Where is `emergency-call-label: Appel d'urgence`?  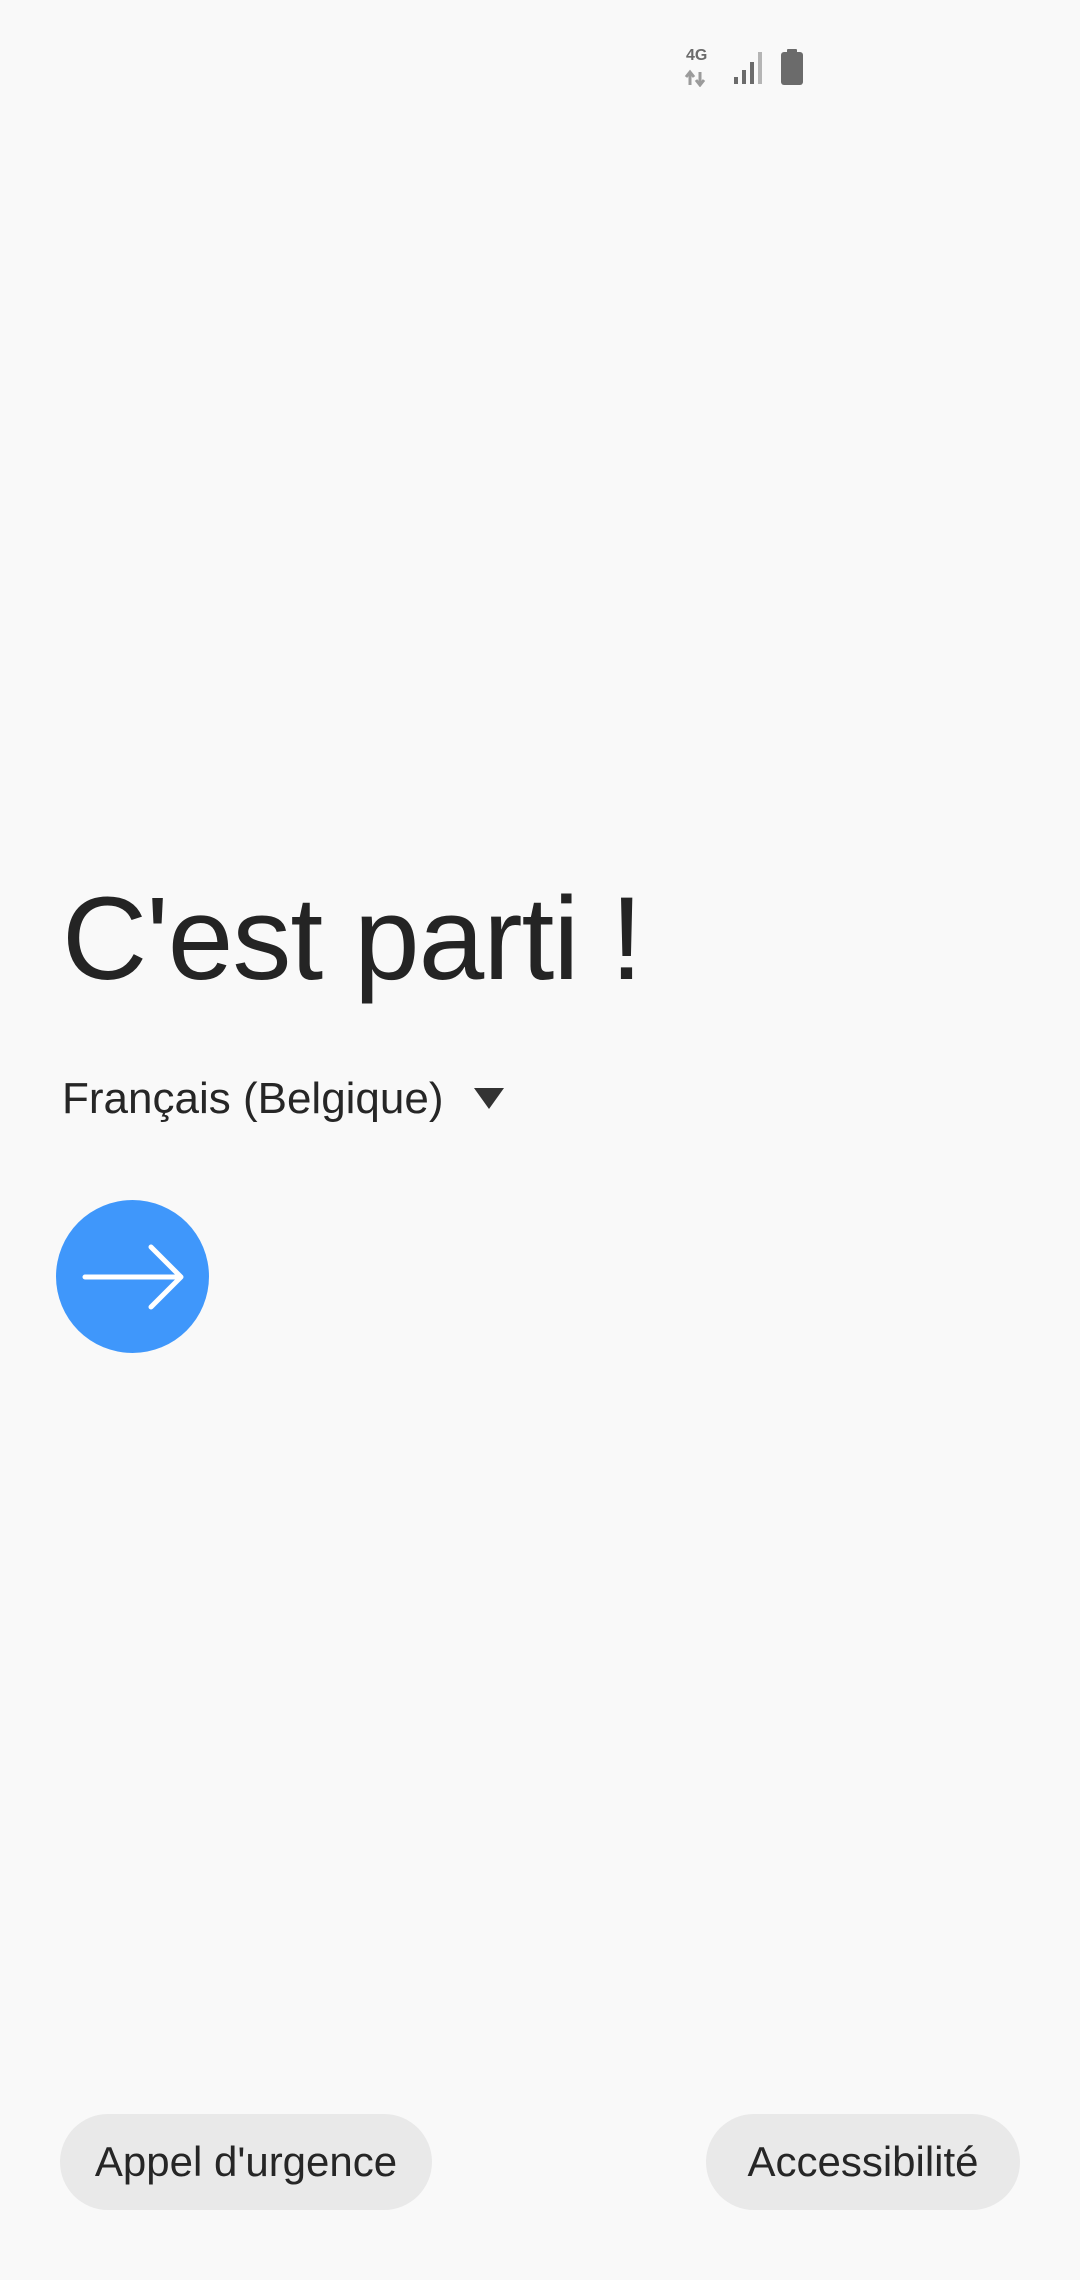 emergency-call-label: Appel d'urgence is located at coordinates (246, 2161).